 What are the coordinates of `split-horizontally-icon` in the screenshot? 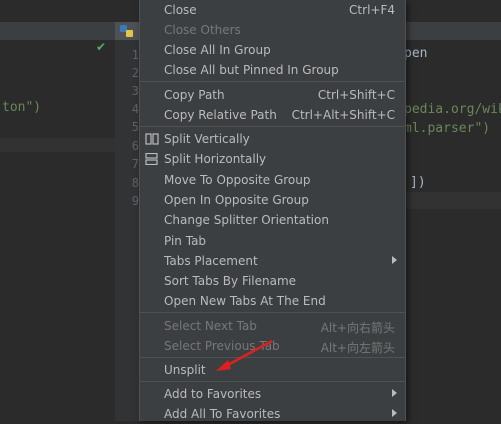 It's located at (151, 159).